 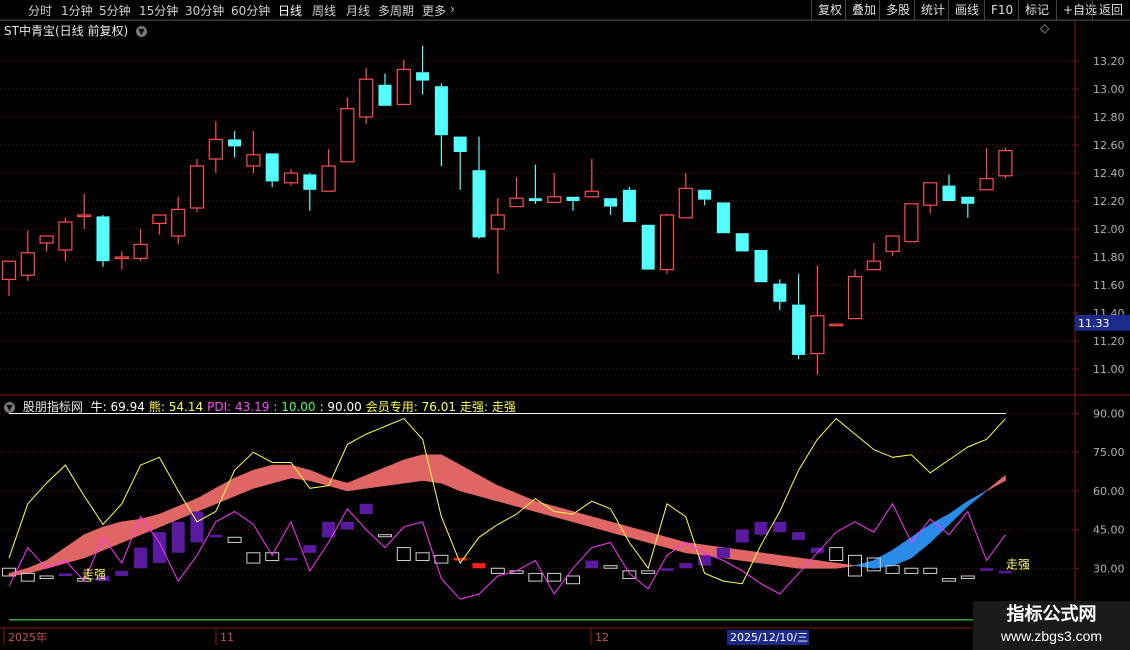 What do you see at coordinates (1044, 28) in the screenshot?
I see `diamond-icon: ◇` at bounding box center [1044, 28].